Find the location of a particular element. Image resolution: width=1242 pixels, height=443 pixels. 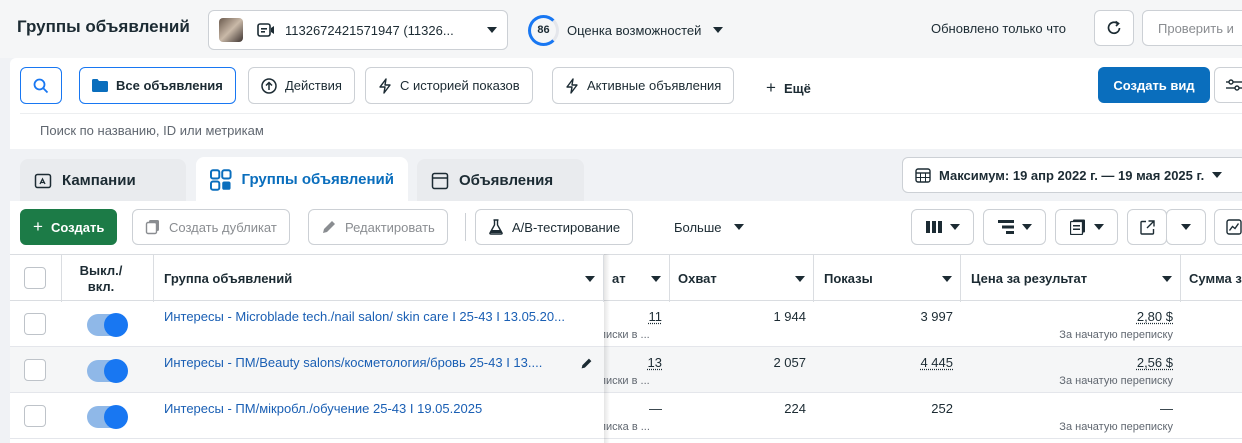

reports-button is located at coordinates (1086, 227).